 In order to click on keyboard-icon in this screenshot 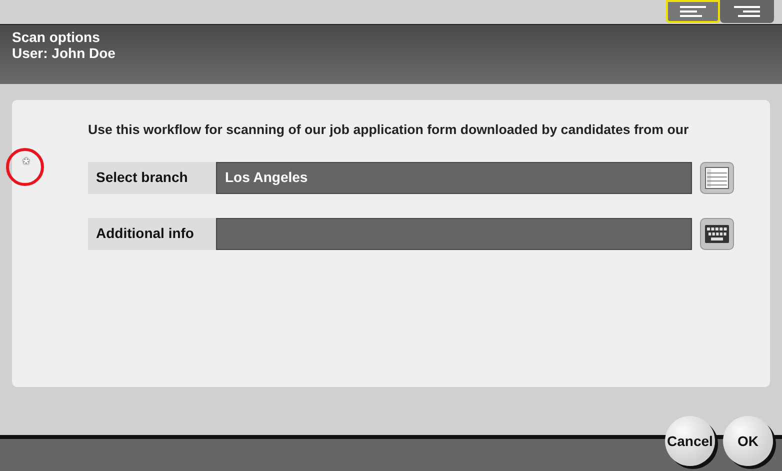, I will do `click(717, 233)`.